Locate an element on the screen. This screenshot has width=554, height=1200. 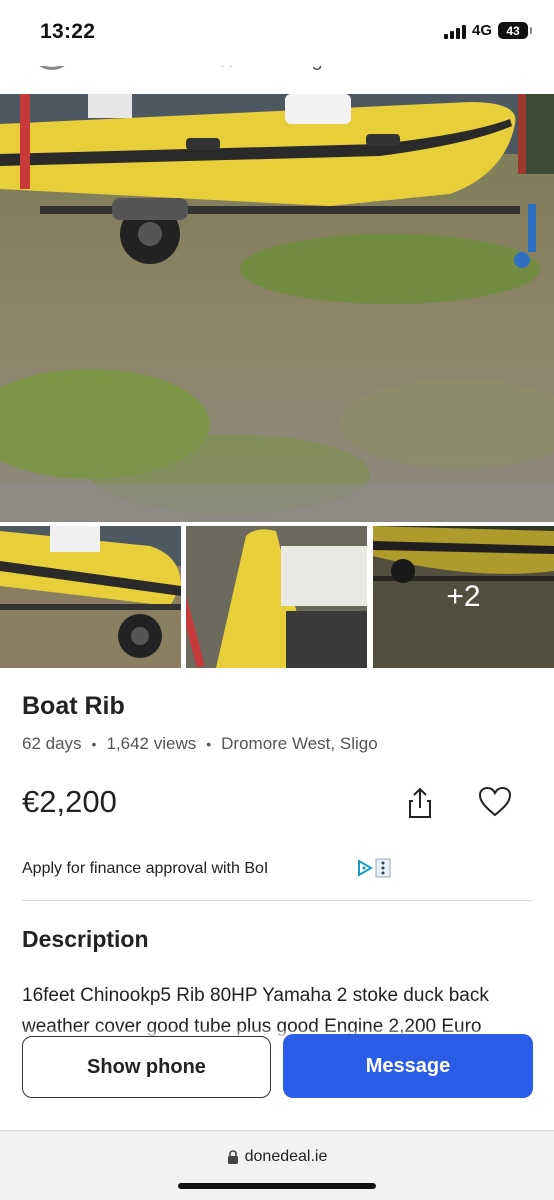
share-icon is located at coordinates (420, 802).